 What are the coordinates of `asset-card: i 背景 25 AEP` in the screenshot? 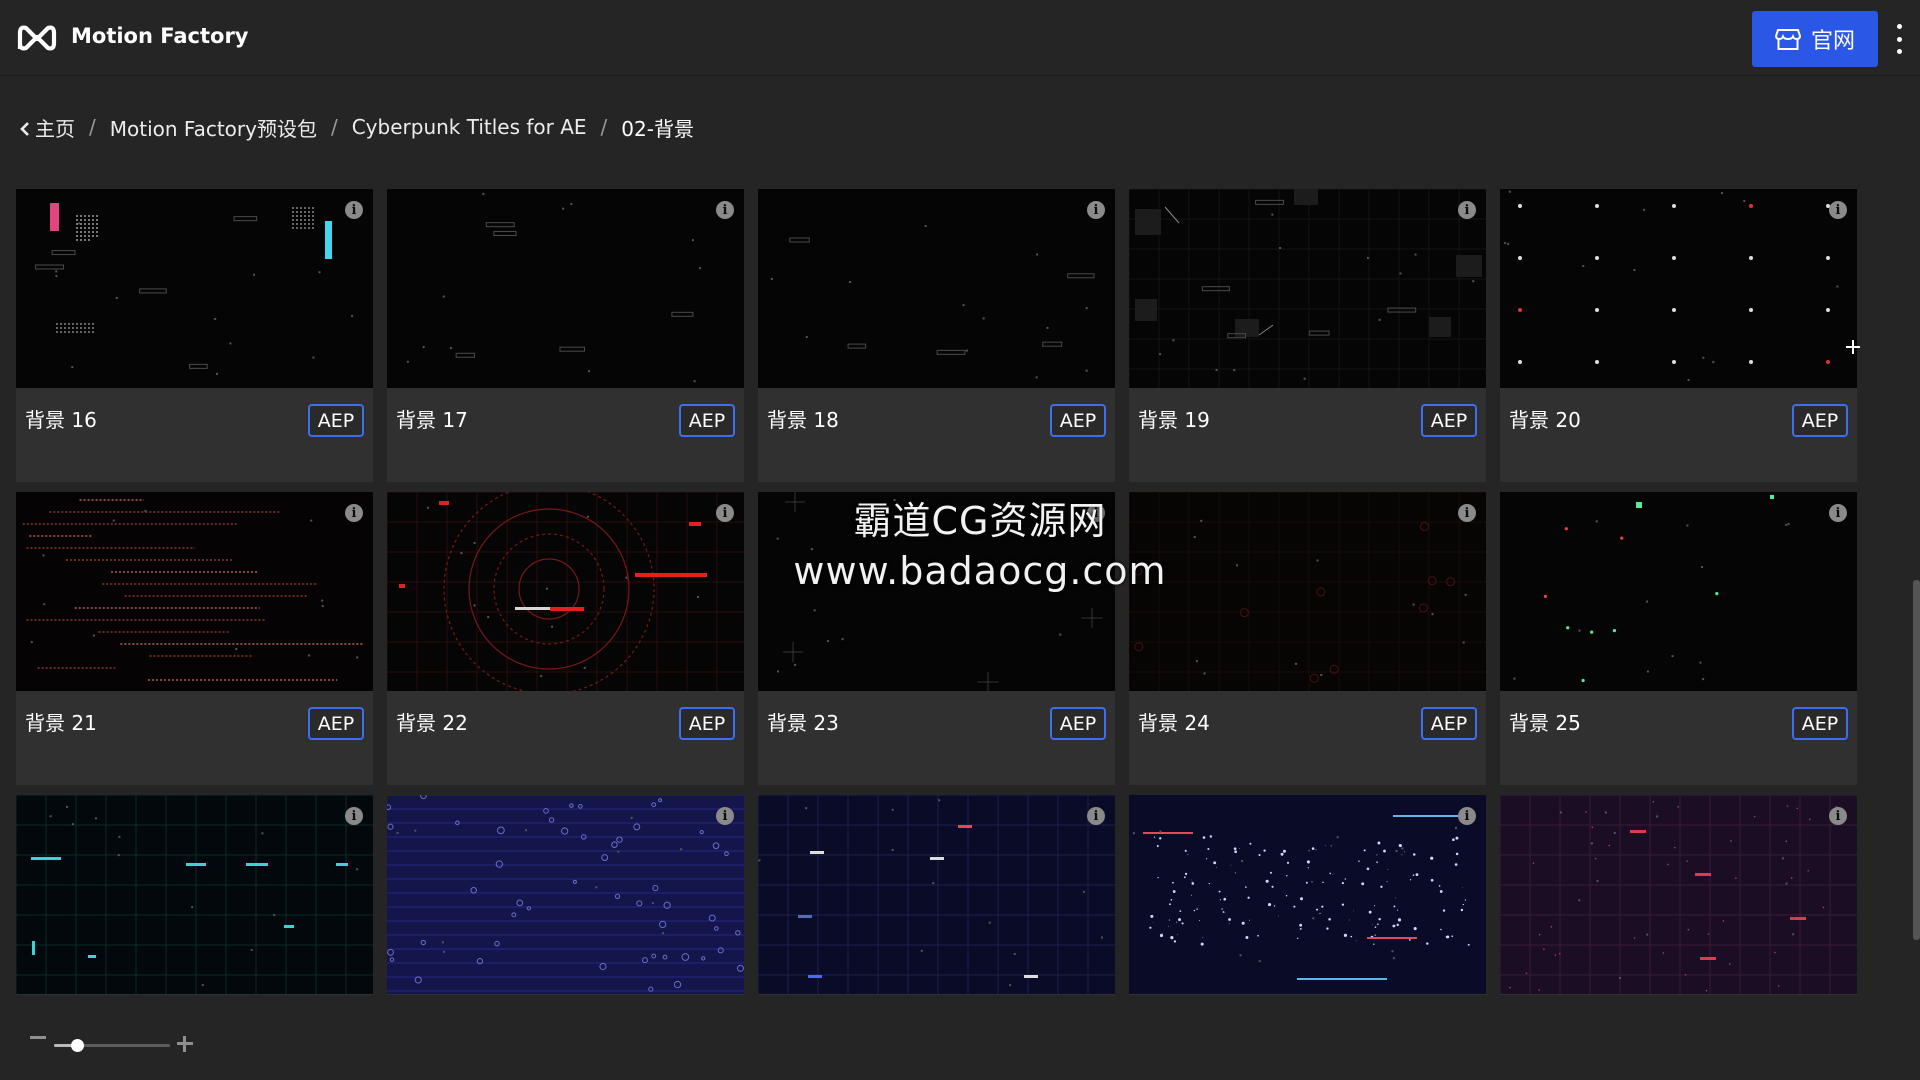 It's located at (1678, 638).